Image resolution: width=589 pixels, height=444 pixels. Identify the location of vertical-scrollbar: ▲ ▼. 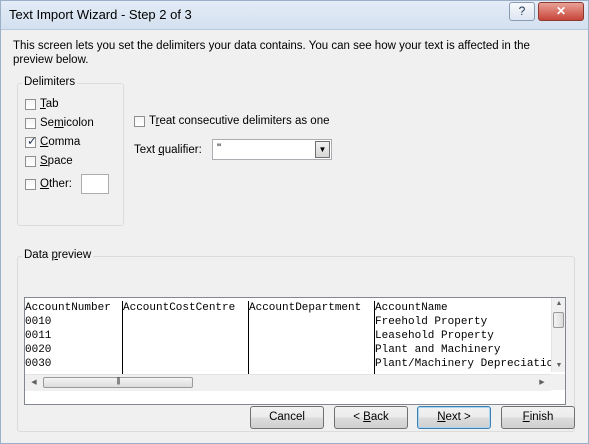
(558, 335).